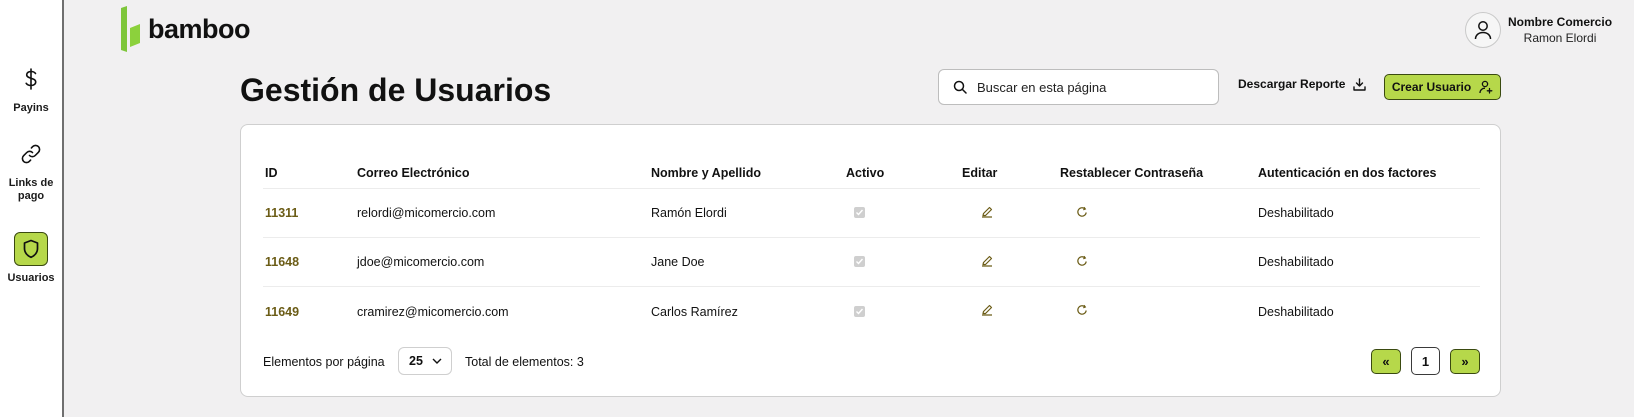 The height and width of the screenshot is (417, 1634). Describe the element at coordinates (1483, 30) in the screenshot. I see `user-icon` at that location.